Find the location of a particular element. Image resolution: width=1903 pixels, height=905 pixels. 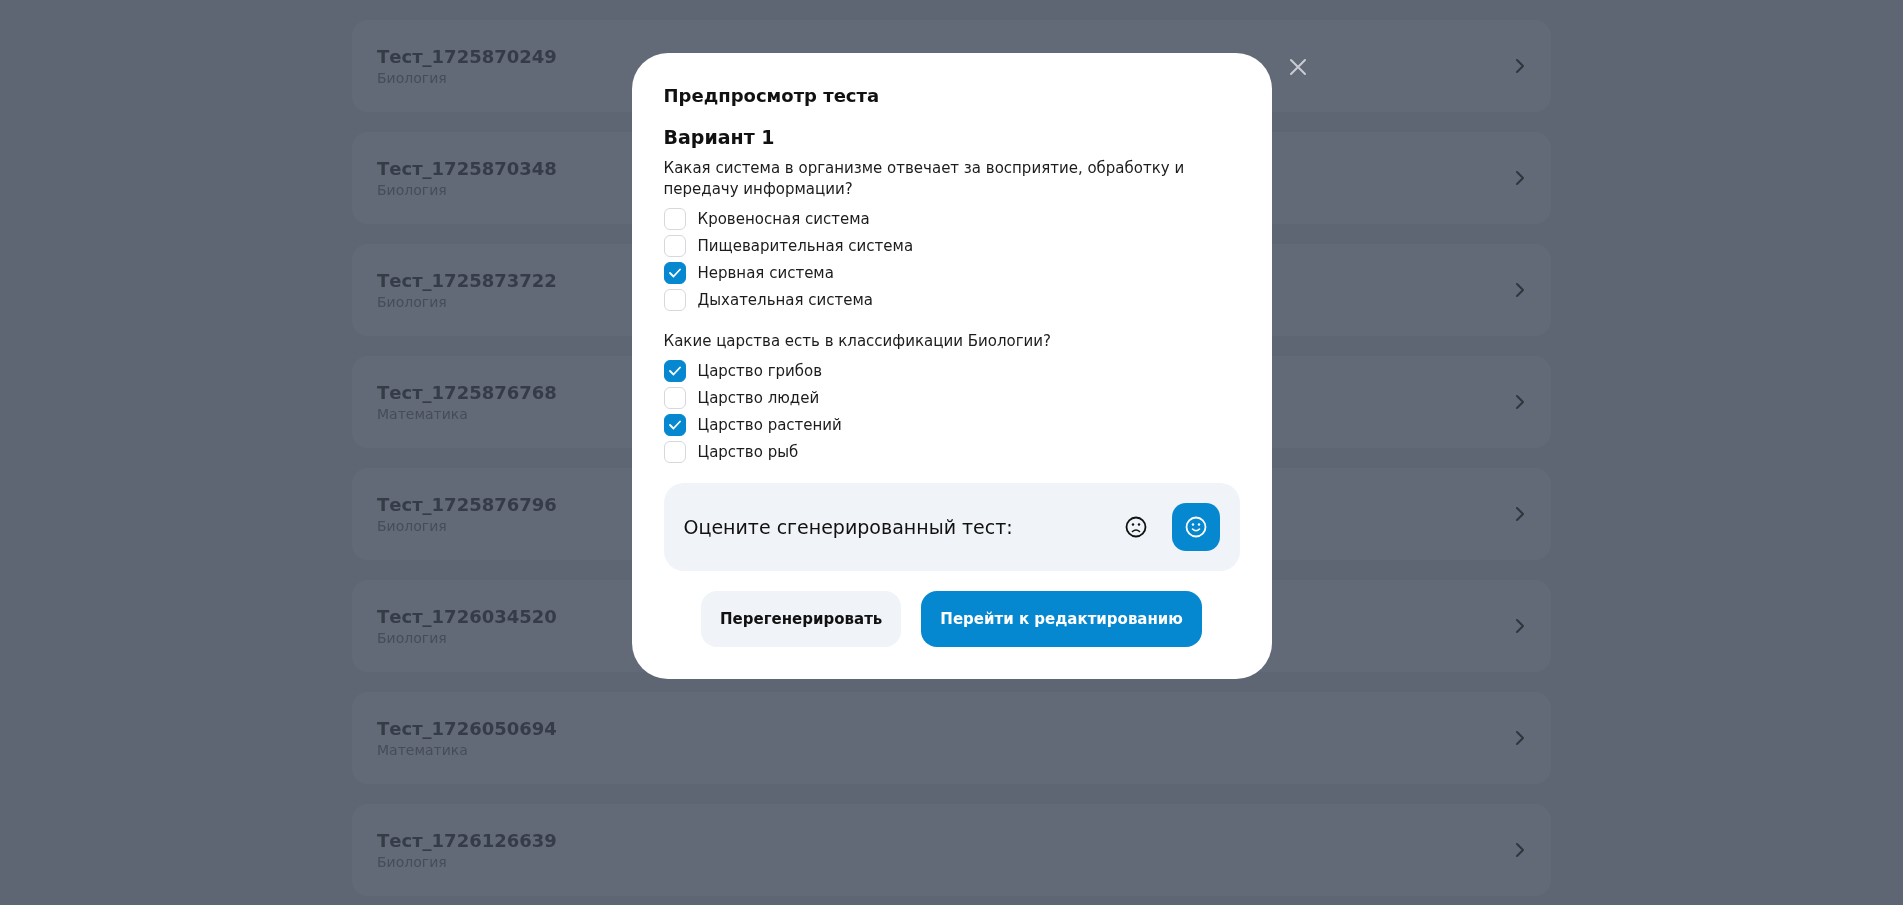

option-label: Царство рыб is located at coordinates (748, 452).